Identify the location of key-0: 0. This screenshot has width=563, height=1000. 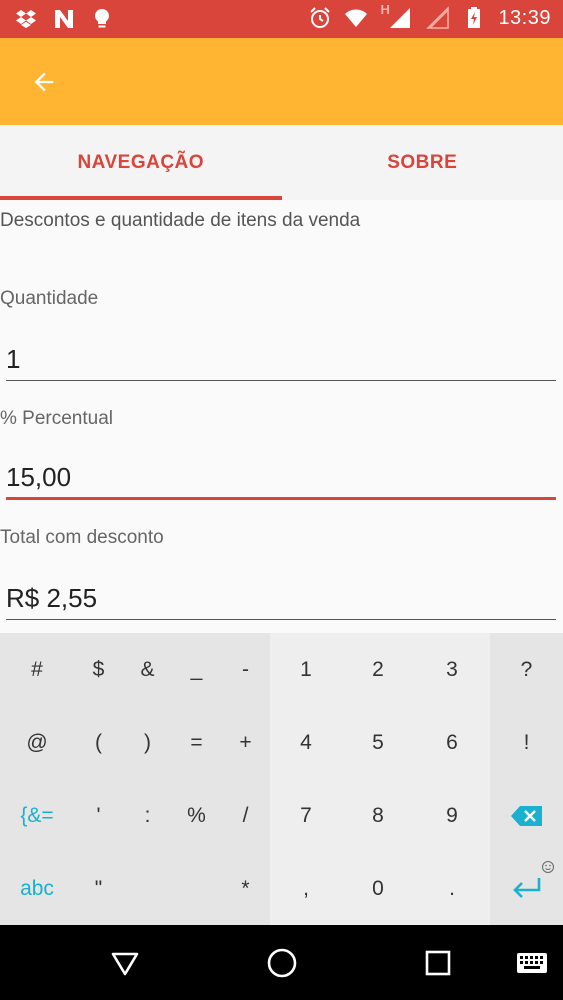
(378, 888).